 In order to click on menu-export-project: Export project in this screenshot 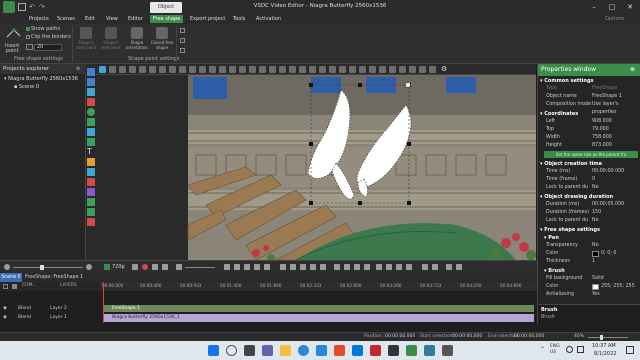, I will do `click(207, 19)`.